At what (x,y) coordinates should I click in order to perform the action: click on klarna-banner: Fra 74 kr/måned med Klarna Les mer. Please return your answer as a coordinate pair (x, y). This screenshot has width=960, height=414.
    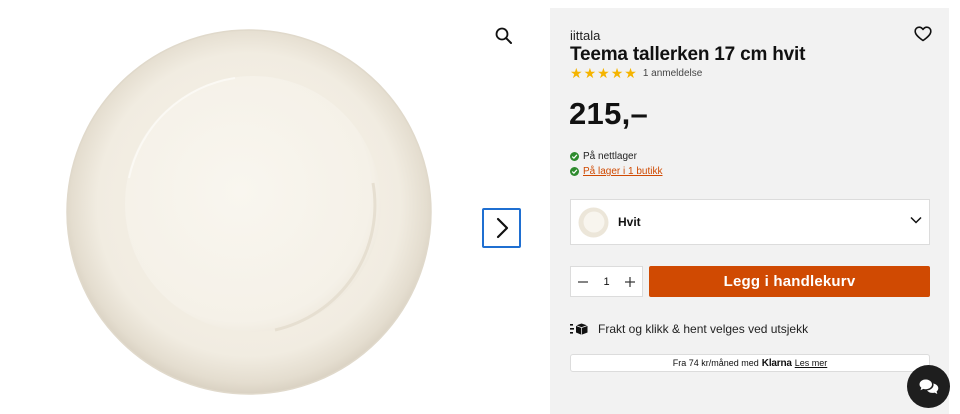
    Looking at the image, I should click on (750, 363).